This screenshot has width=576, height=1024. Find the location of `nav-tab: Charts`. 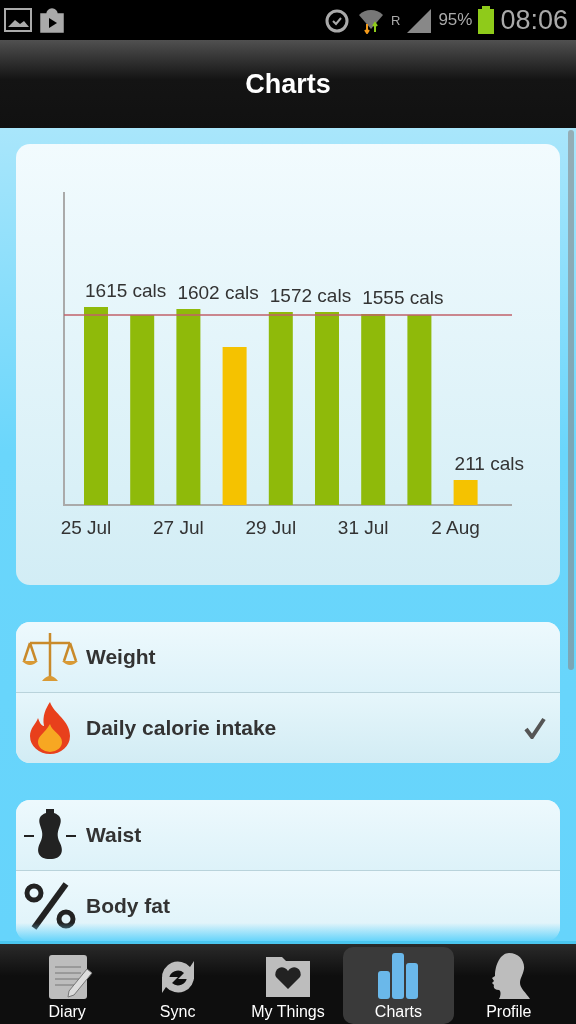

nav-tab: Charts is located at coordinates (398, 985).